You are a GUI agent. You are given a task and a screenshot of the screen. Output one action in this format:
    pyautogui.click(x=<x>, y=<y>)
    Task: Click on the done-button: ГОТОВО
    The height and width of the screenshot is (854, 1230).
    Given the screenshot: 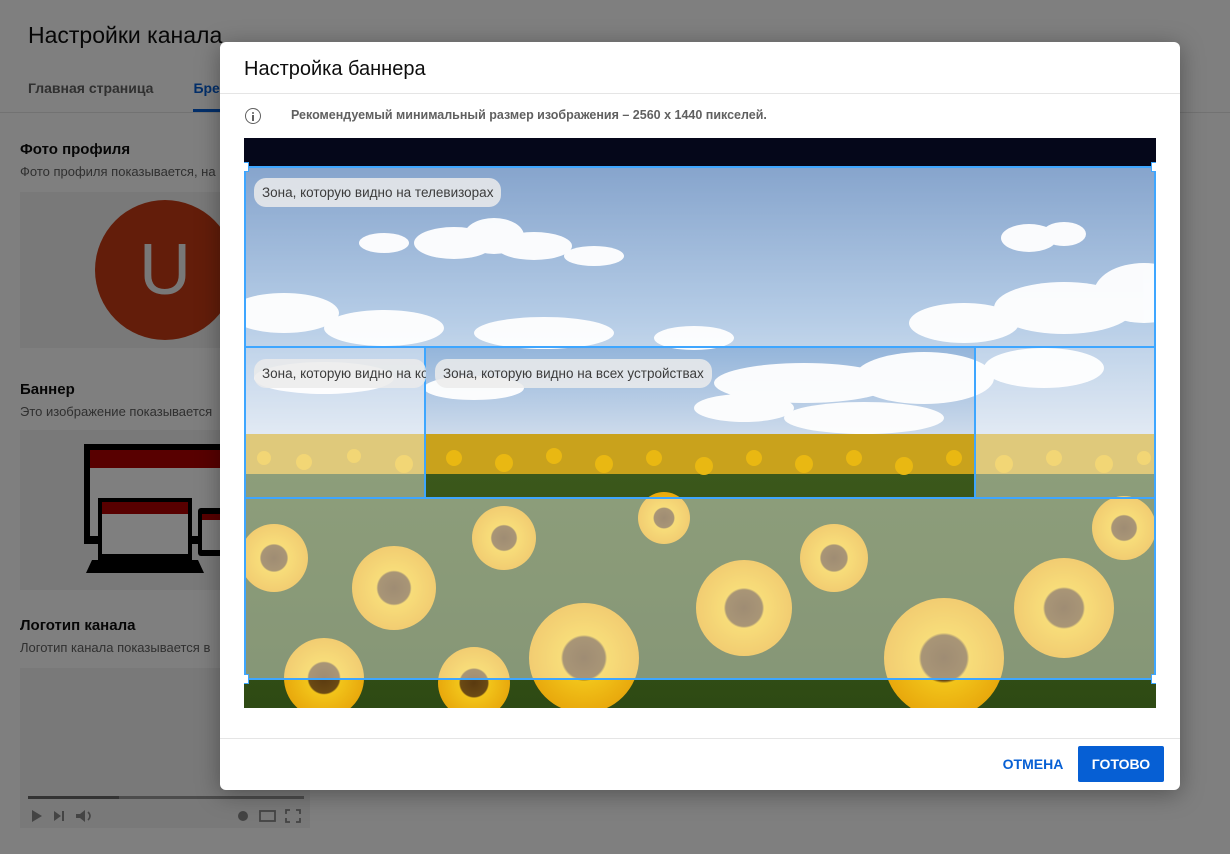 What is the action you would take?
    pyautogui.click(x=1121, y=764)
    